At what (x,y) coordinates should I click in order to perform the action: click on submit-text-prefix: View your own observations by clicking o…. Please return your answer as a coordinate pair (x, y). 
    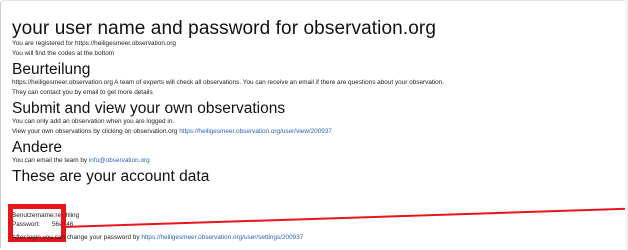
    Looking at the image, I should click on (95, 131).